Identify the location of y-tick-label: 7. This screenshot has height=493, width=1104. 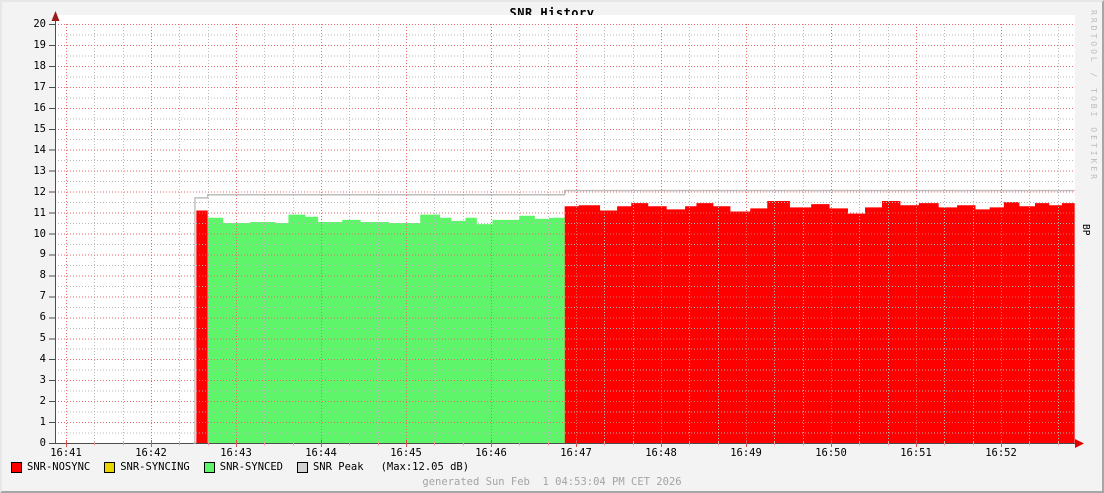
(42, 296).